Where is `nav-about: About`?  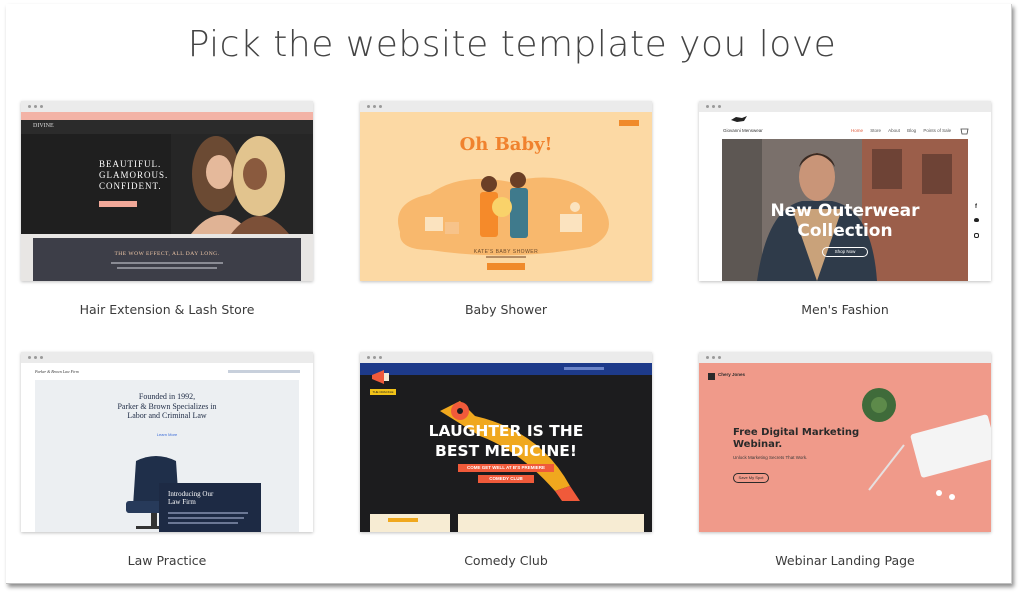
nav-about: About is located at coordinates (894, 130).